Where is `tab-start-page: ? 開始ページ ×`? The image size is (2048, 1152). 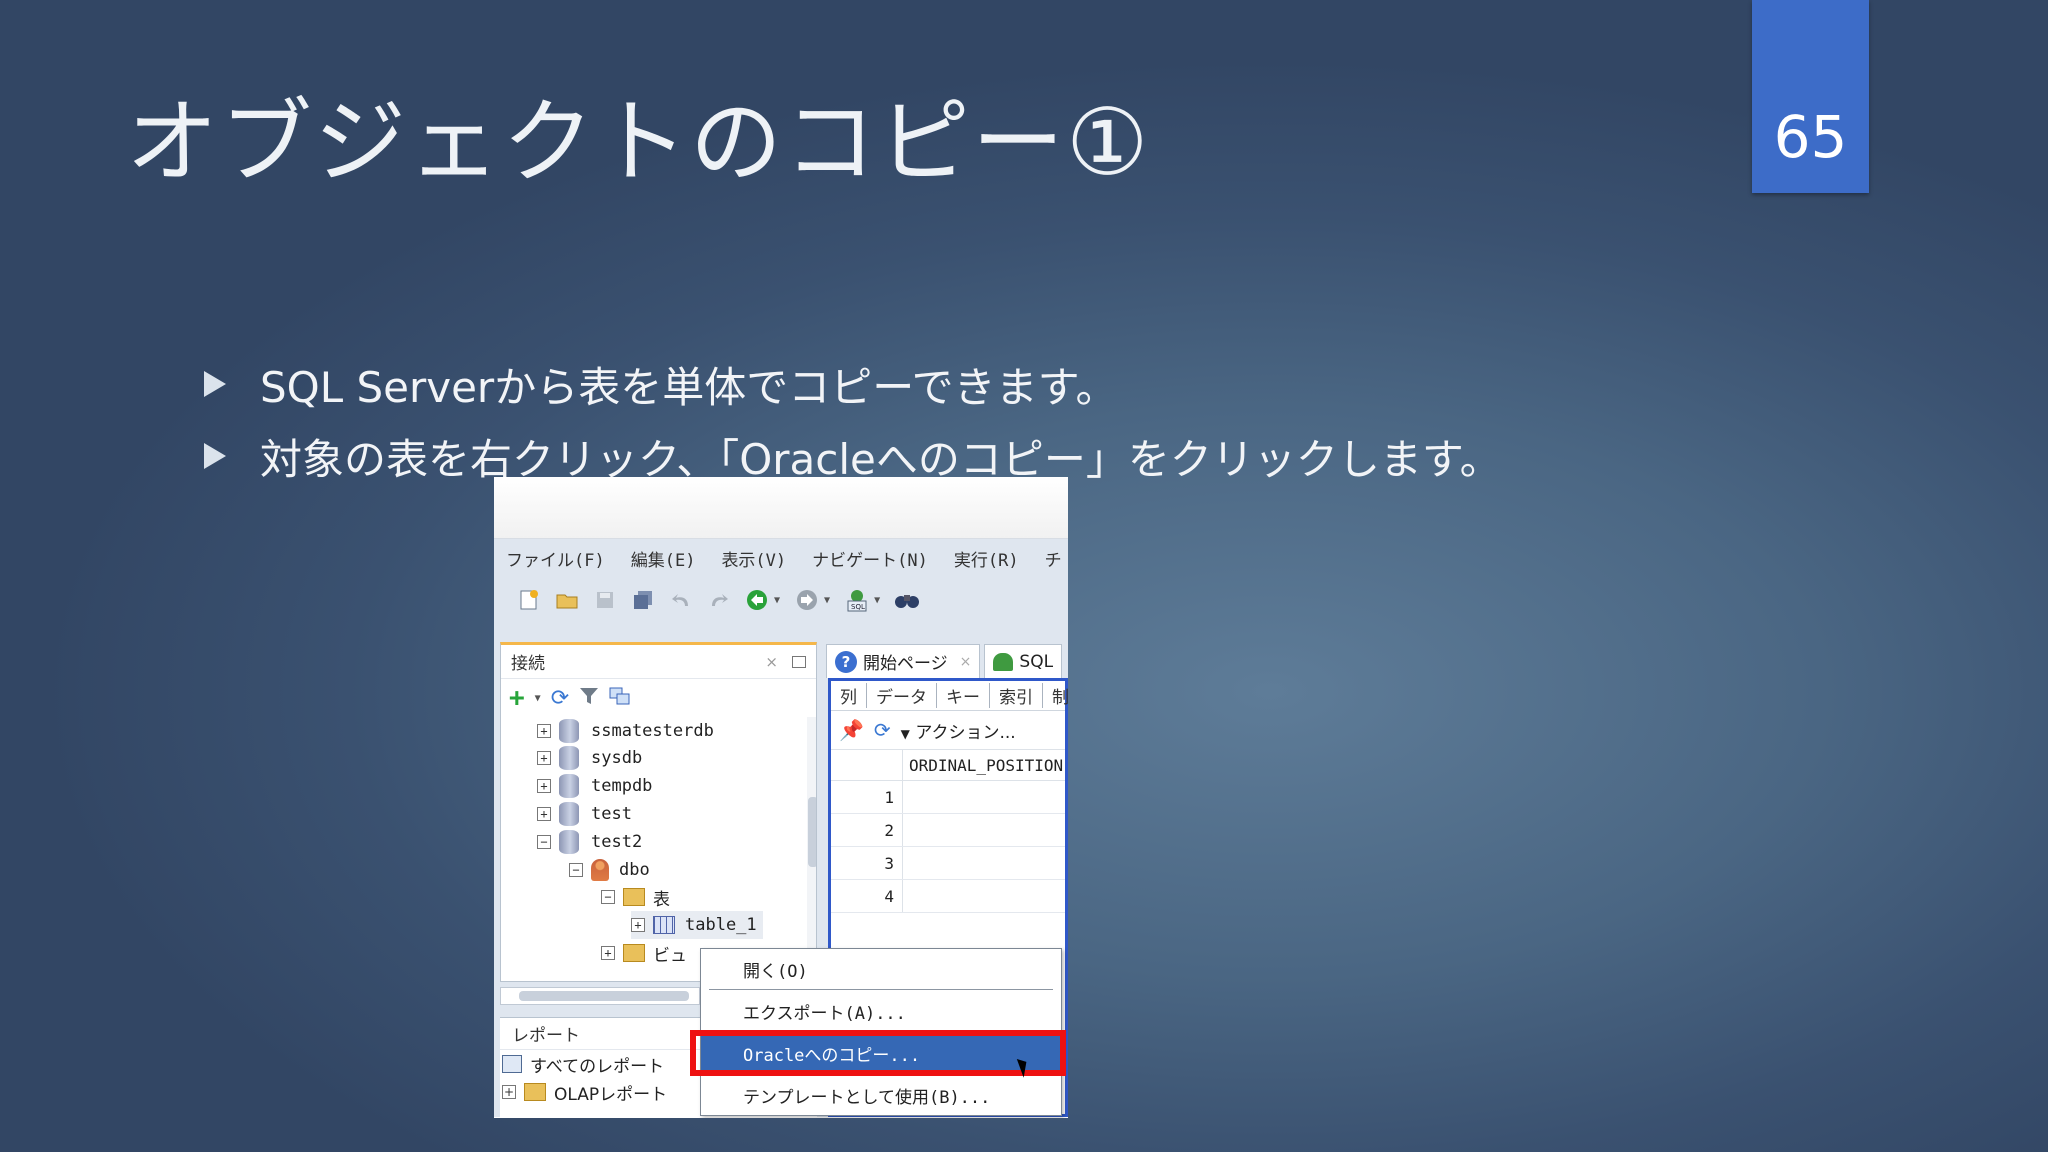
tab-start-page: ? 開始ページ × is located at coordinates (903, 661).